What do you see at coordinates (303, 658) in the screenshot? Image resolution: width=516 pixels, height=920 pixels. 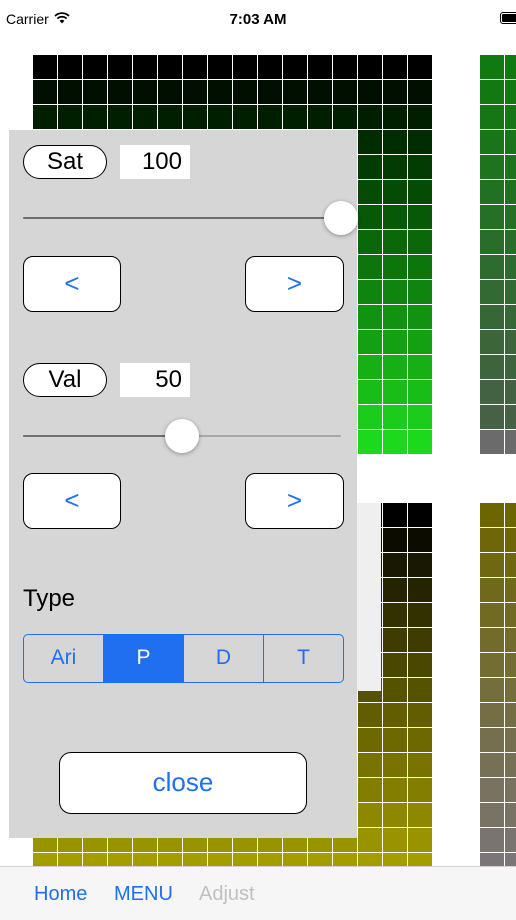 I see `type-option-t: T` at bounding box center [303, 658].